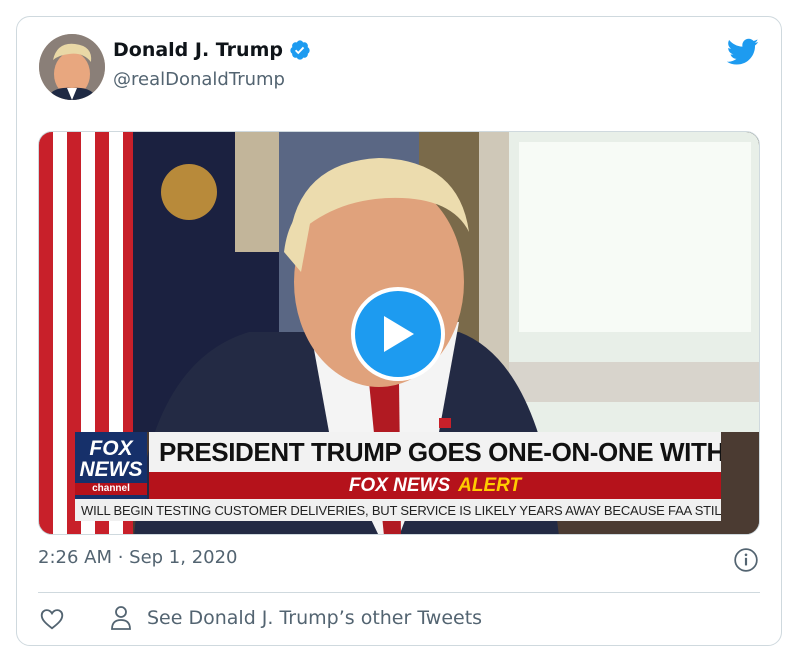 Image resolution: width=799 pixels, height=665 pixels. What do you see at coordinates (198, 50) in the screenshot?
I see `author-name: Donald J. Trump` at bounding box center [198, 50].